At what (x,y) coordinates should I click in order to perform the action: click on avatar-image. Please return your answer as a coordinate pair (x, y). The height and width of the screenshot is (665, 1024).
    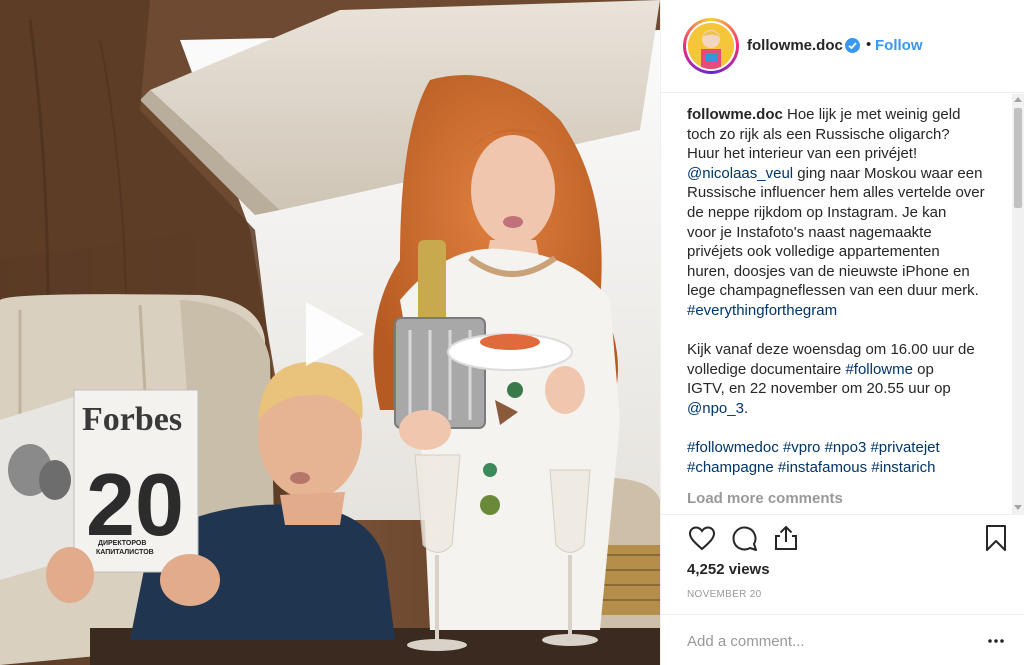
    Looking at the image, I should click on (711, 46).